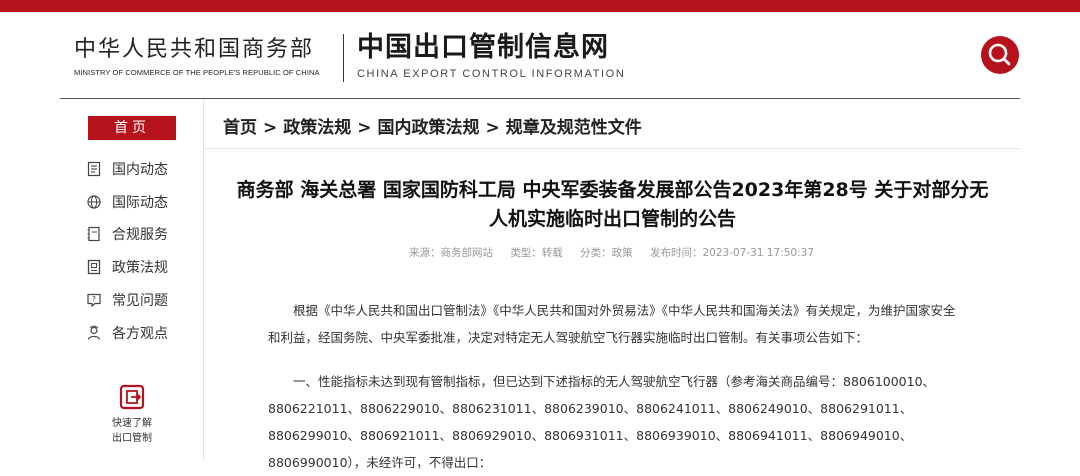 Image resolution: width=1080 pixels, height=476 pixels. I want to click on sidebar-item-domestic-news: 国内动态, so click(127, 169).